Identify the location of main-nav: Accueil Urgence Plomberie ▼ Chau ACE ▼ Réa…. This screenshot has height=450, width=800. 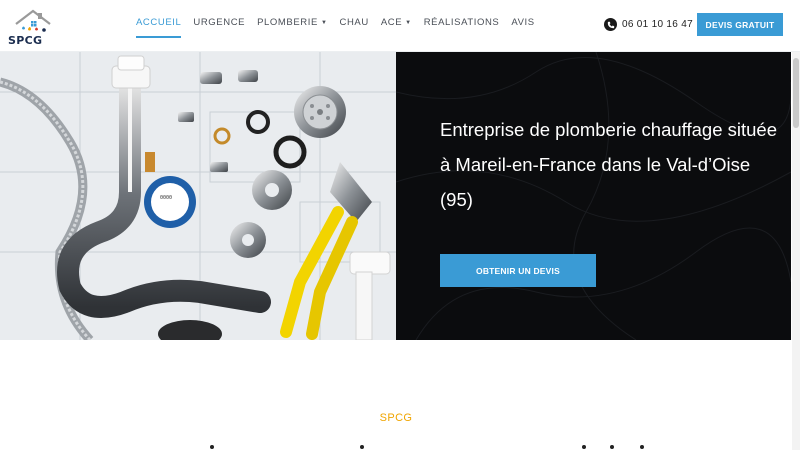
(335, 27).